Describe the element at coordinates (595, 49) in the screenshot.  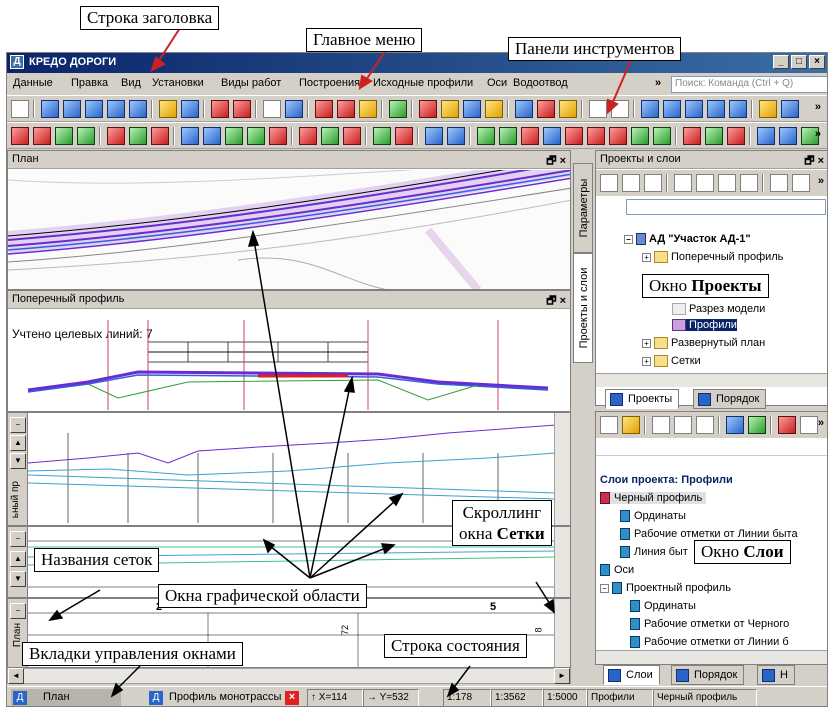
I see `callout-toolbars: Панели инструментов` at that location.